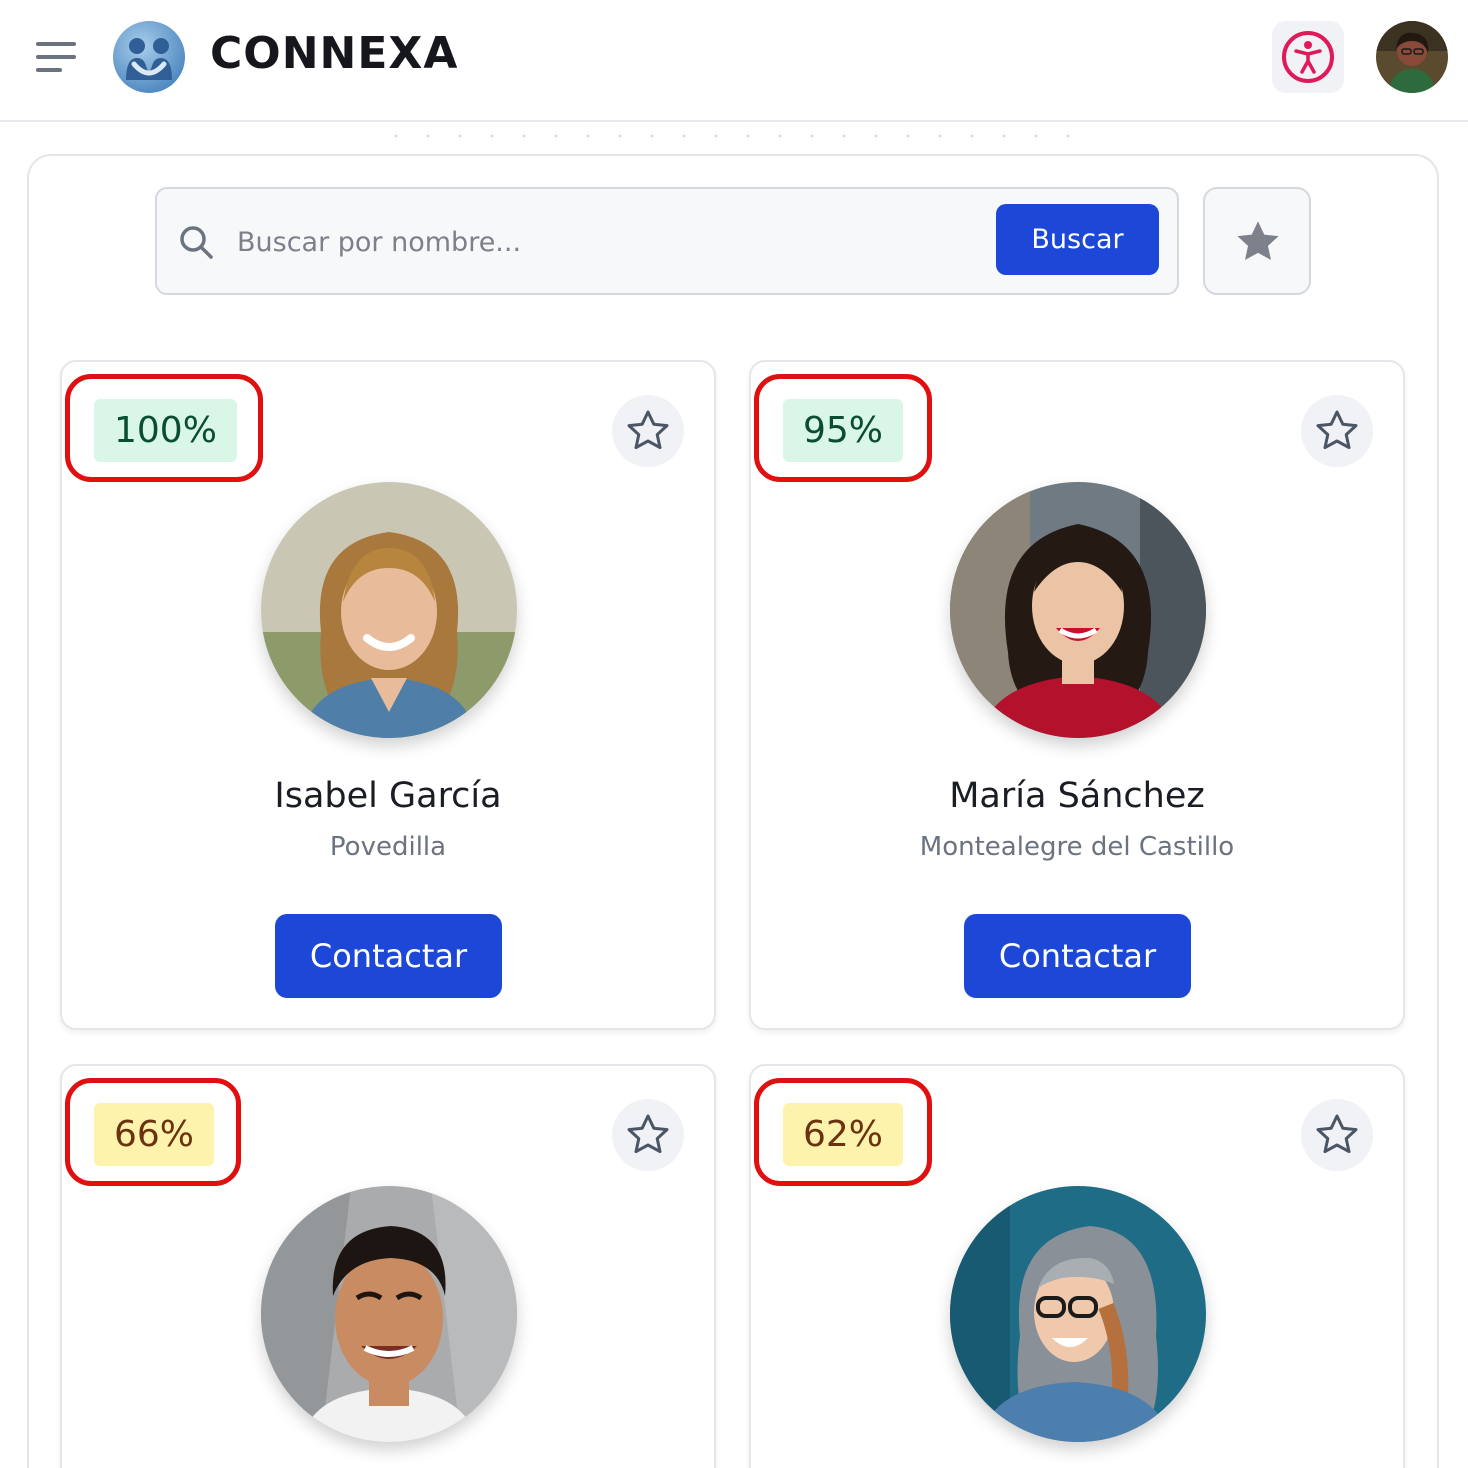 This screenshot has width=1468, height=1468. Describe the element at coordinates (57, 57) in the screenshot. I see `hamburger-menu-icon` at that location.